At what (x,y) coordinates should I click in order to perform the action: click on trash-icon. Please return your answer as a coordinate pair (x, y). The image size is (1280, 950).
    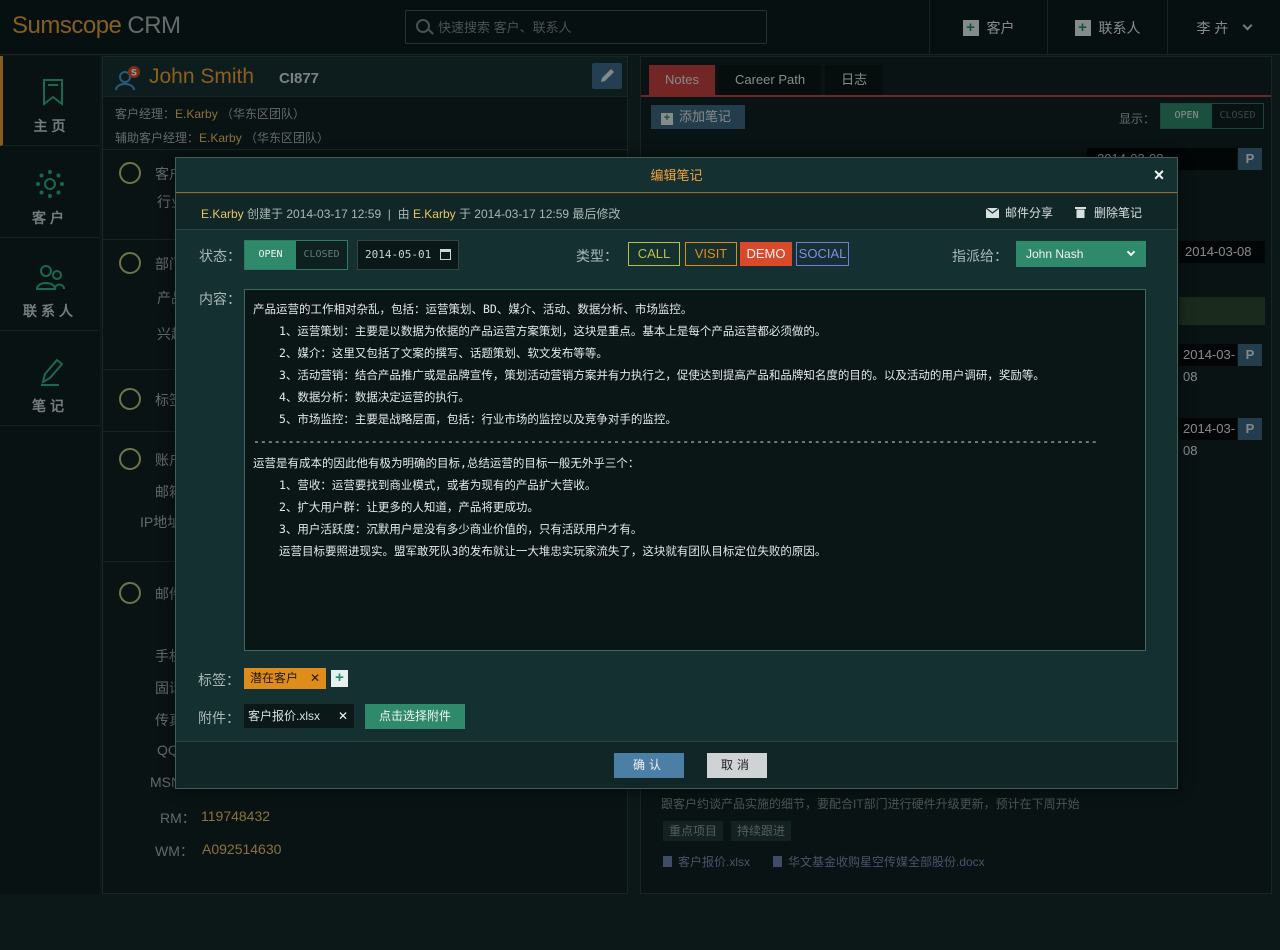
    Looking at the image, I should click on (1080, 212).